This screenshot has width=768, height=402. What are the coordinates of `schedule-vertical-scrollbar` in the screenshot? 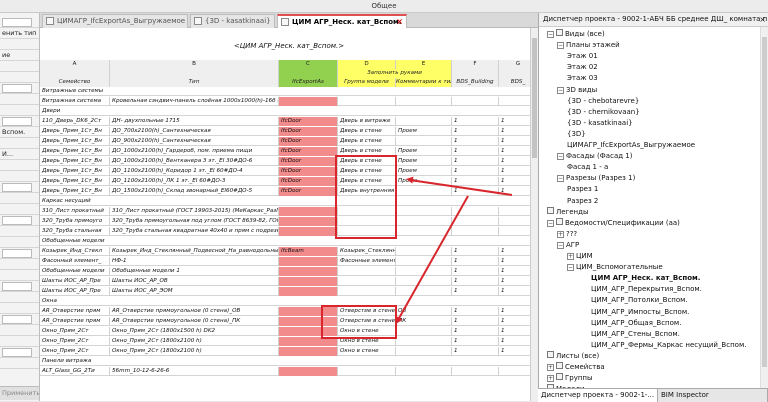 It's located at (534, 214).